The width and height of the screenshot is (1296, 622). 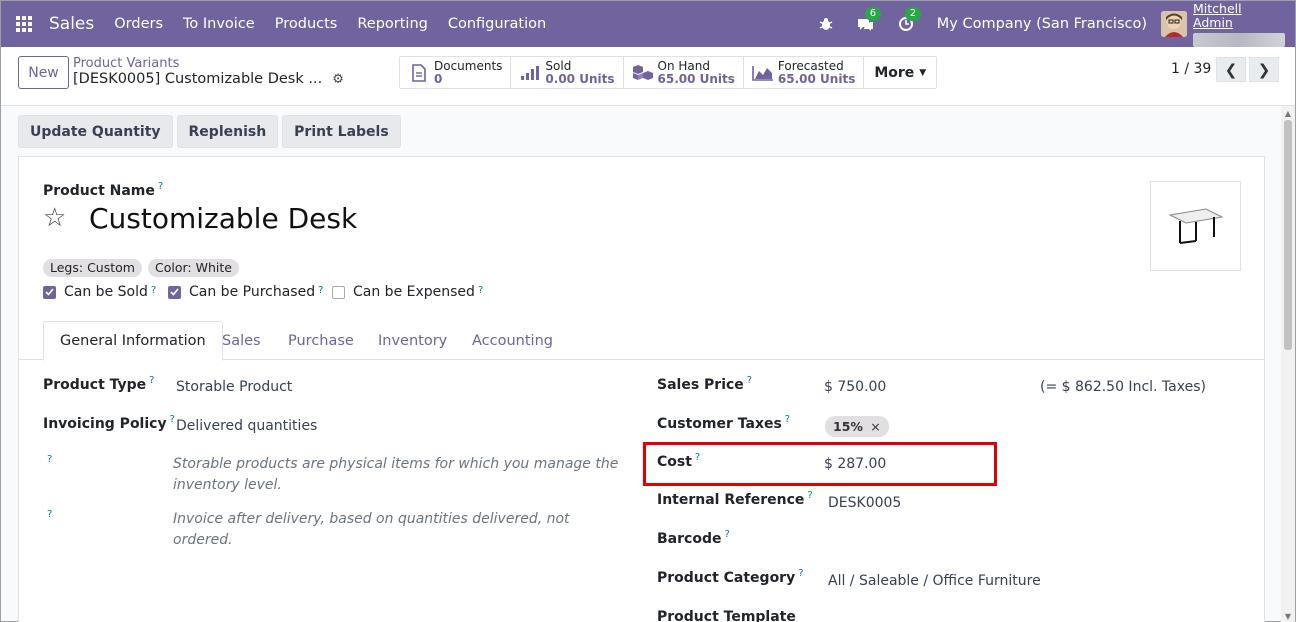 I want to click on page-scrollbar: ▲ ▼, so click(x=1288, y=364).